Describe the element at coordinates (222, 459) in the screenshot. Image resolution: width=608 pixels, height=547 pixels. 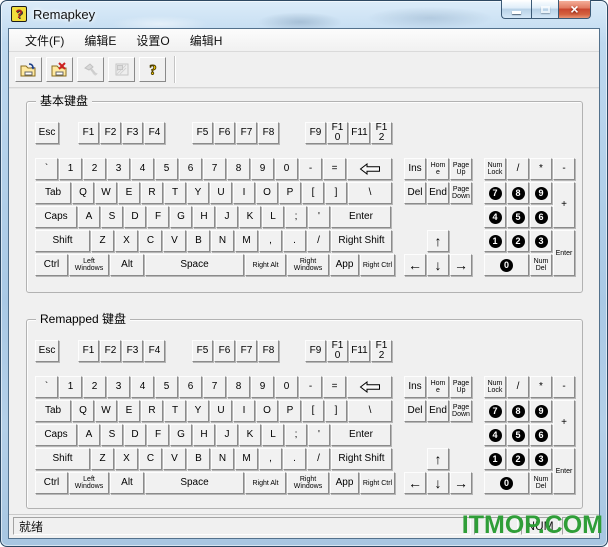
I see `key-n: N` at that location.